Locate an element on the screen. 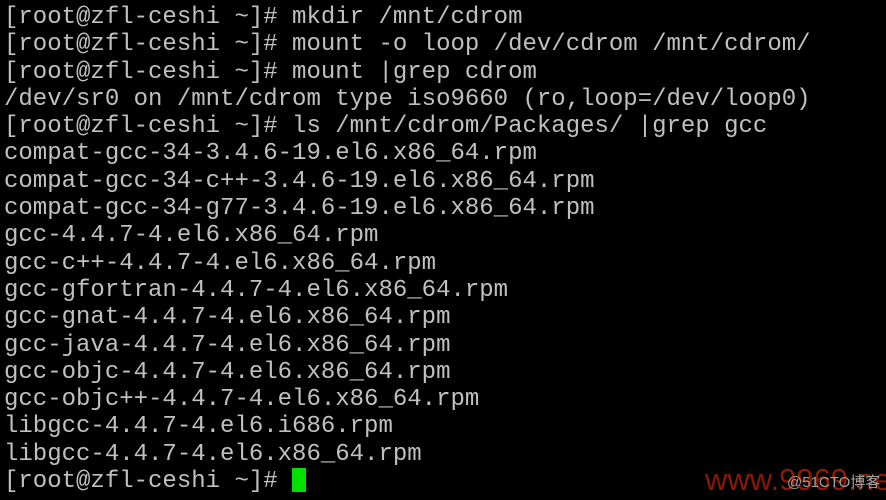 This screenshot has width=886, height=500. terminal-line: gcc-objc-4.4.7-4.el6.x86_64.rpm is located at coordinates (227, 372).